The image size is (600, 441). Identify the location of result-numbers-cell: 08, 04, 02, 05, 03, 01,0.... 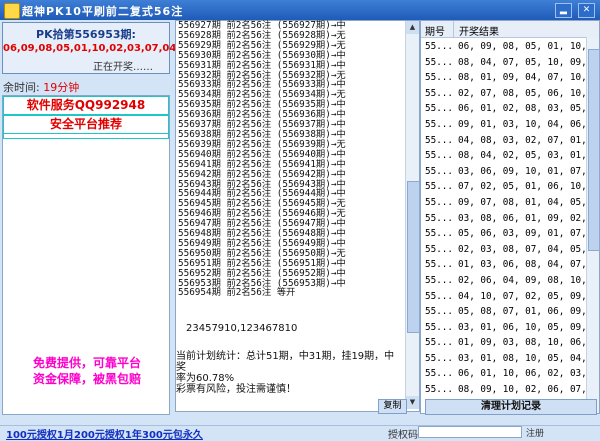
(529, 156).